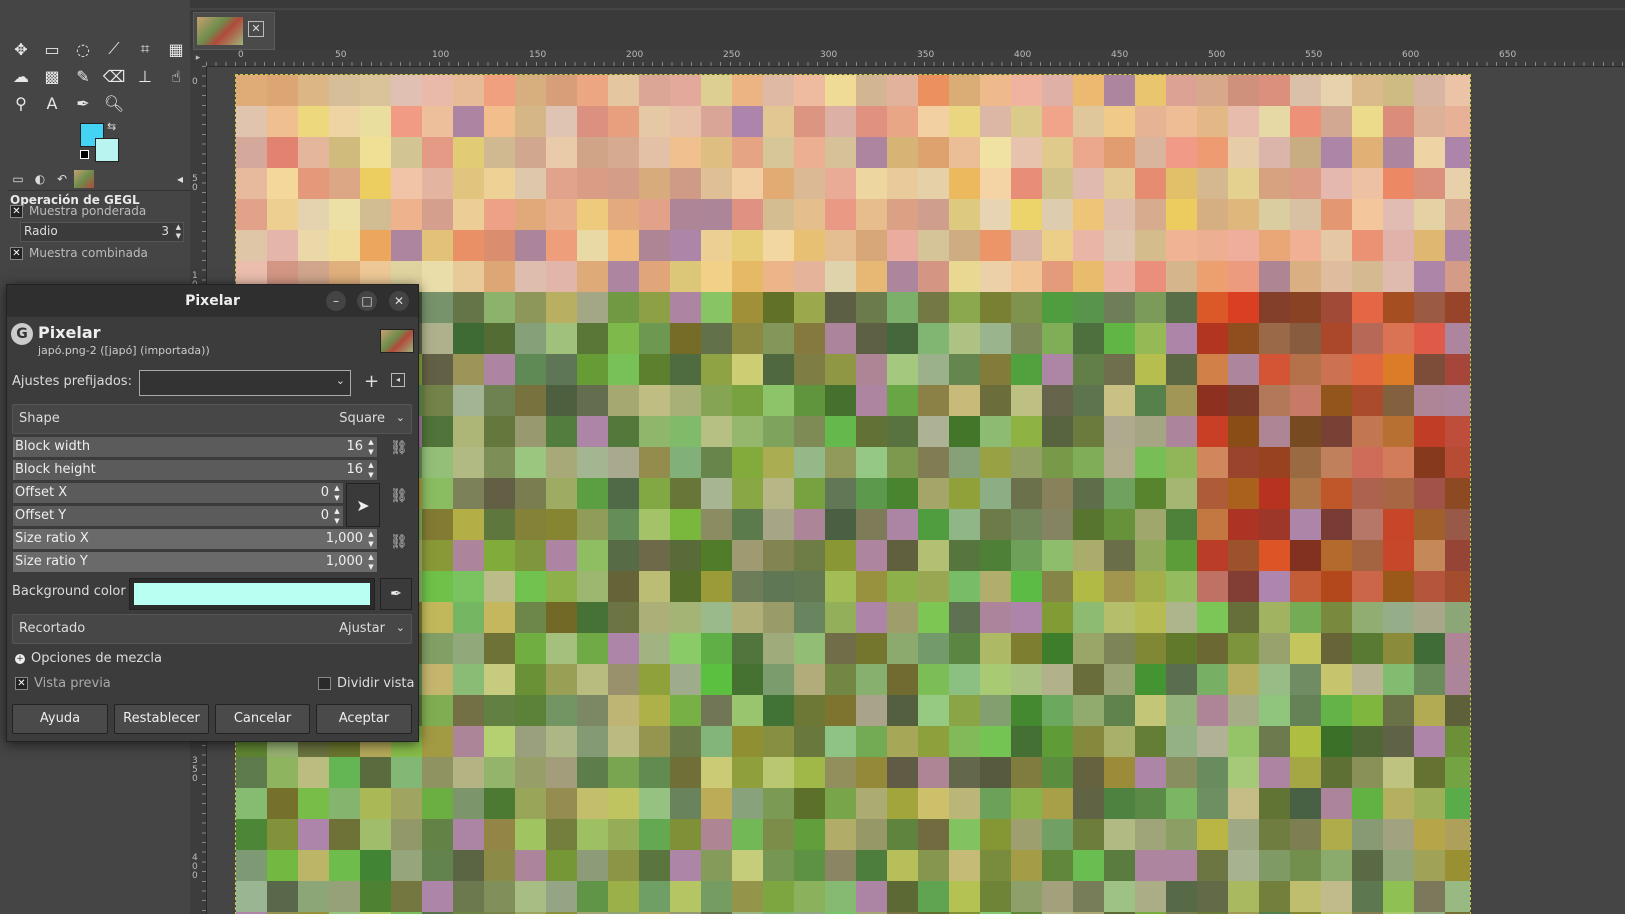 The image size is (1625, 914). I want to click on clone-tool-icon: ⊥, so click(145, 76).